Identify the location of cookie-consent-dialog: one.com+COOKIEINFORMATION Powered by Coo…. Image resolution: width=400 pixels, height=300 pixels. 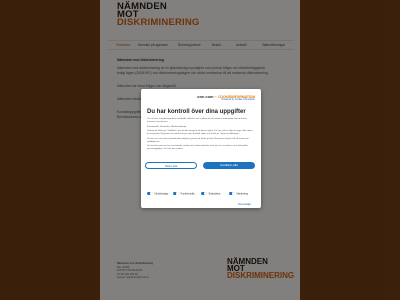
(201, 148).